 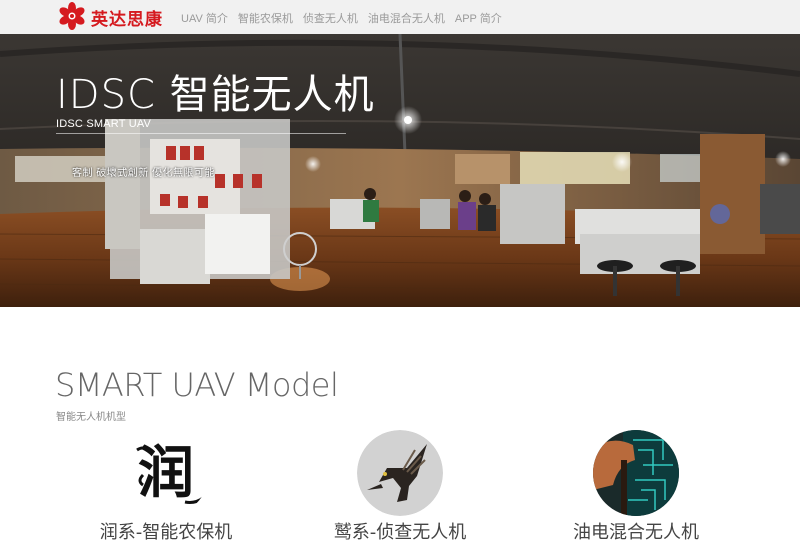 What do you see at coordinates (72, 15) in the screenshot?
I see `flower-logo-icon` at bounding box center [72, 15].